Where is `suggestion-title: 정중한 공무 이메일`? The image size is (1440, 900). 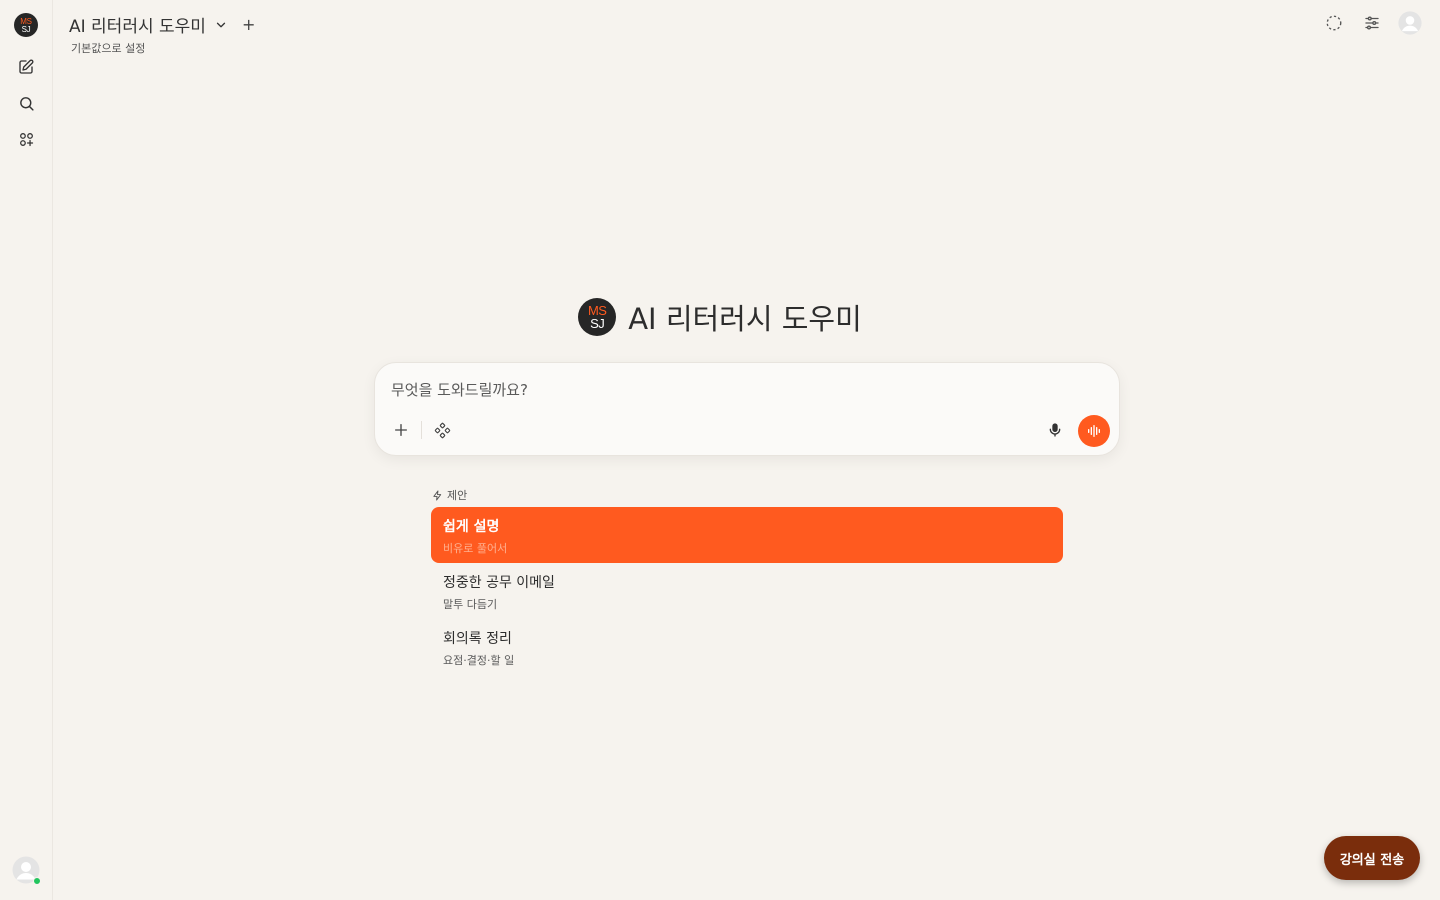 suggestion-title: 정중한 공무 이메일 is located at coordinates (499, 583).